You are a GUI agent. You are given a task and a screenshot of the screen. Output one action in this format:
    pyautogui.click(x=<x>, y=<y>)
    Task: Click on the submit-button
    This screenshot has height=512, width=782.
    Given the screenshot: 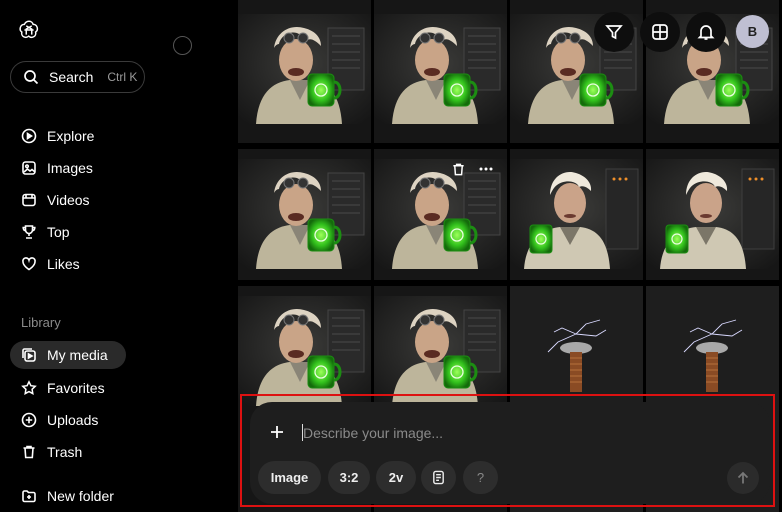 What is the action you would take?
    pyautogui.click(x=743, y=478)
    